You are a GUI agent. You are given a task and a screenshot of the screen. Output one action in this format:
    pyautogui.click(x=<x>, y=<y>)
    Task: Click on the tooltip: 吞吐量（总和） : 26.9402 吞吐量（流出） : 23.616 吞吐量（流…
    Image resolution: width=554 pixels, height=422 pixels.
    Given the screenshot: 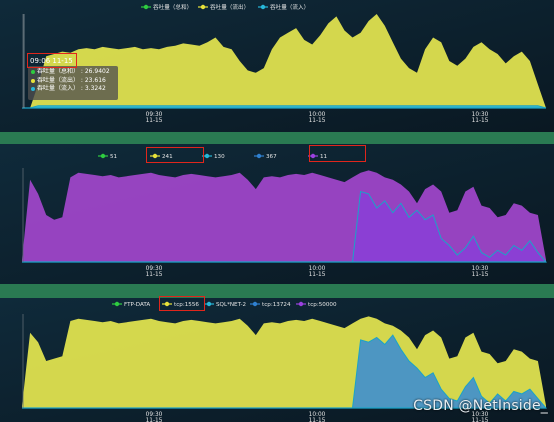 What is the action you would take?
    pyautogui.click(x=73, y=83)
    